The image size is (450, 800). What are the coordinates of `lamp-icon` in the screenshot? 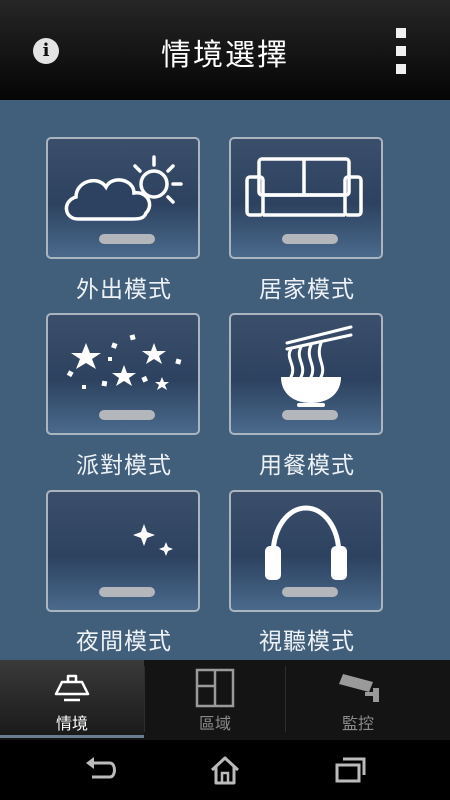 It's located at (72, 688).